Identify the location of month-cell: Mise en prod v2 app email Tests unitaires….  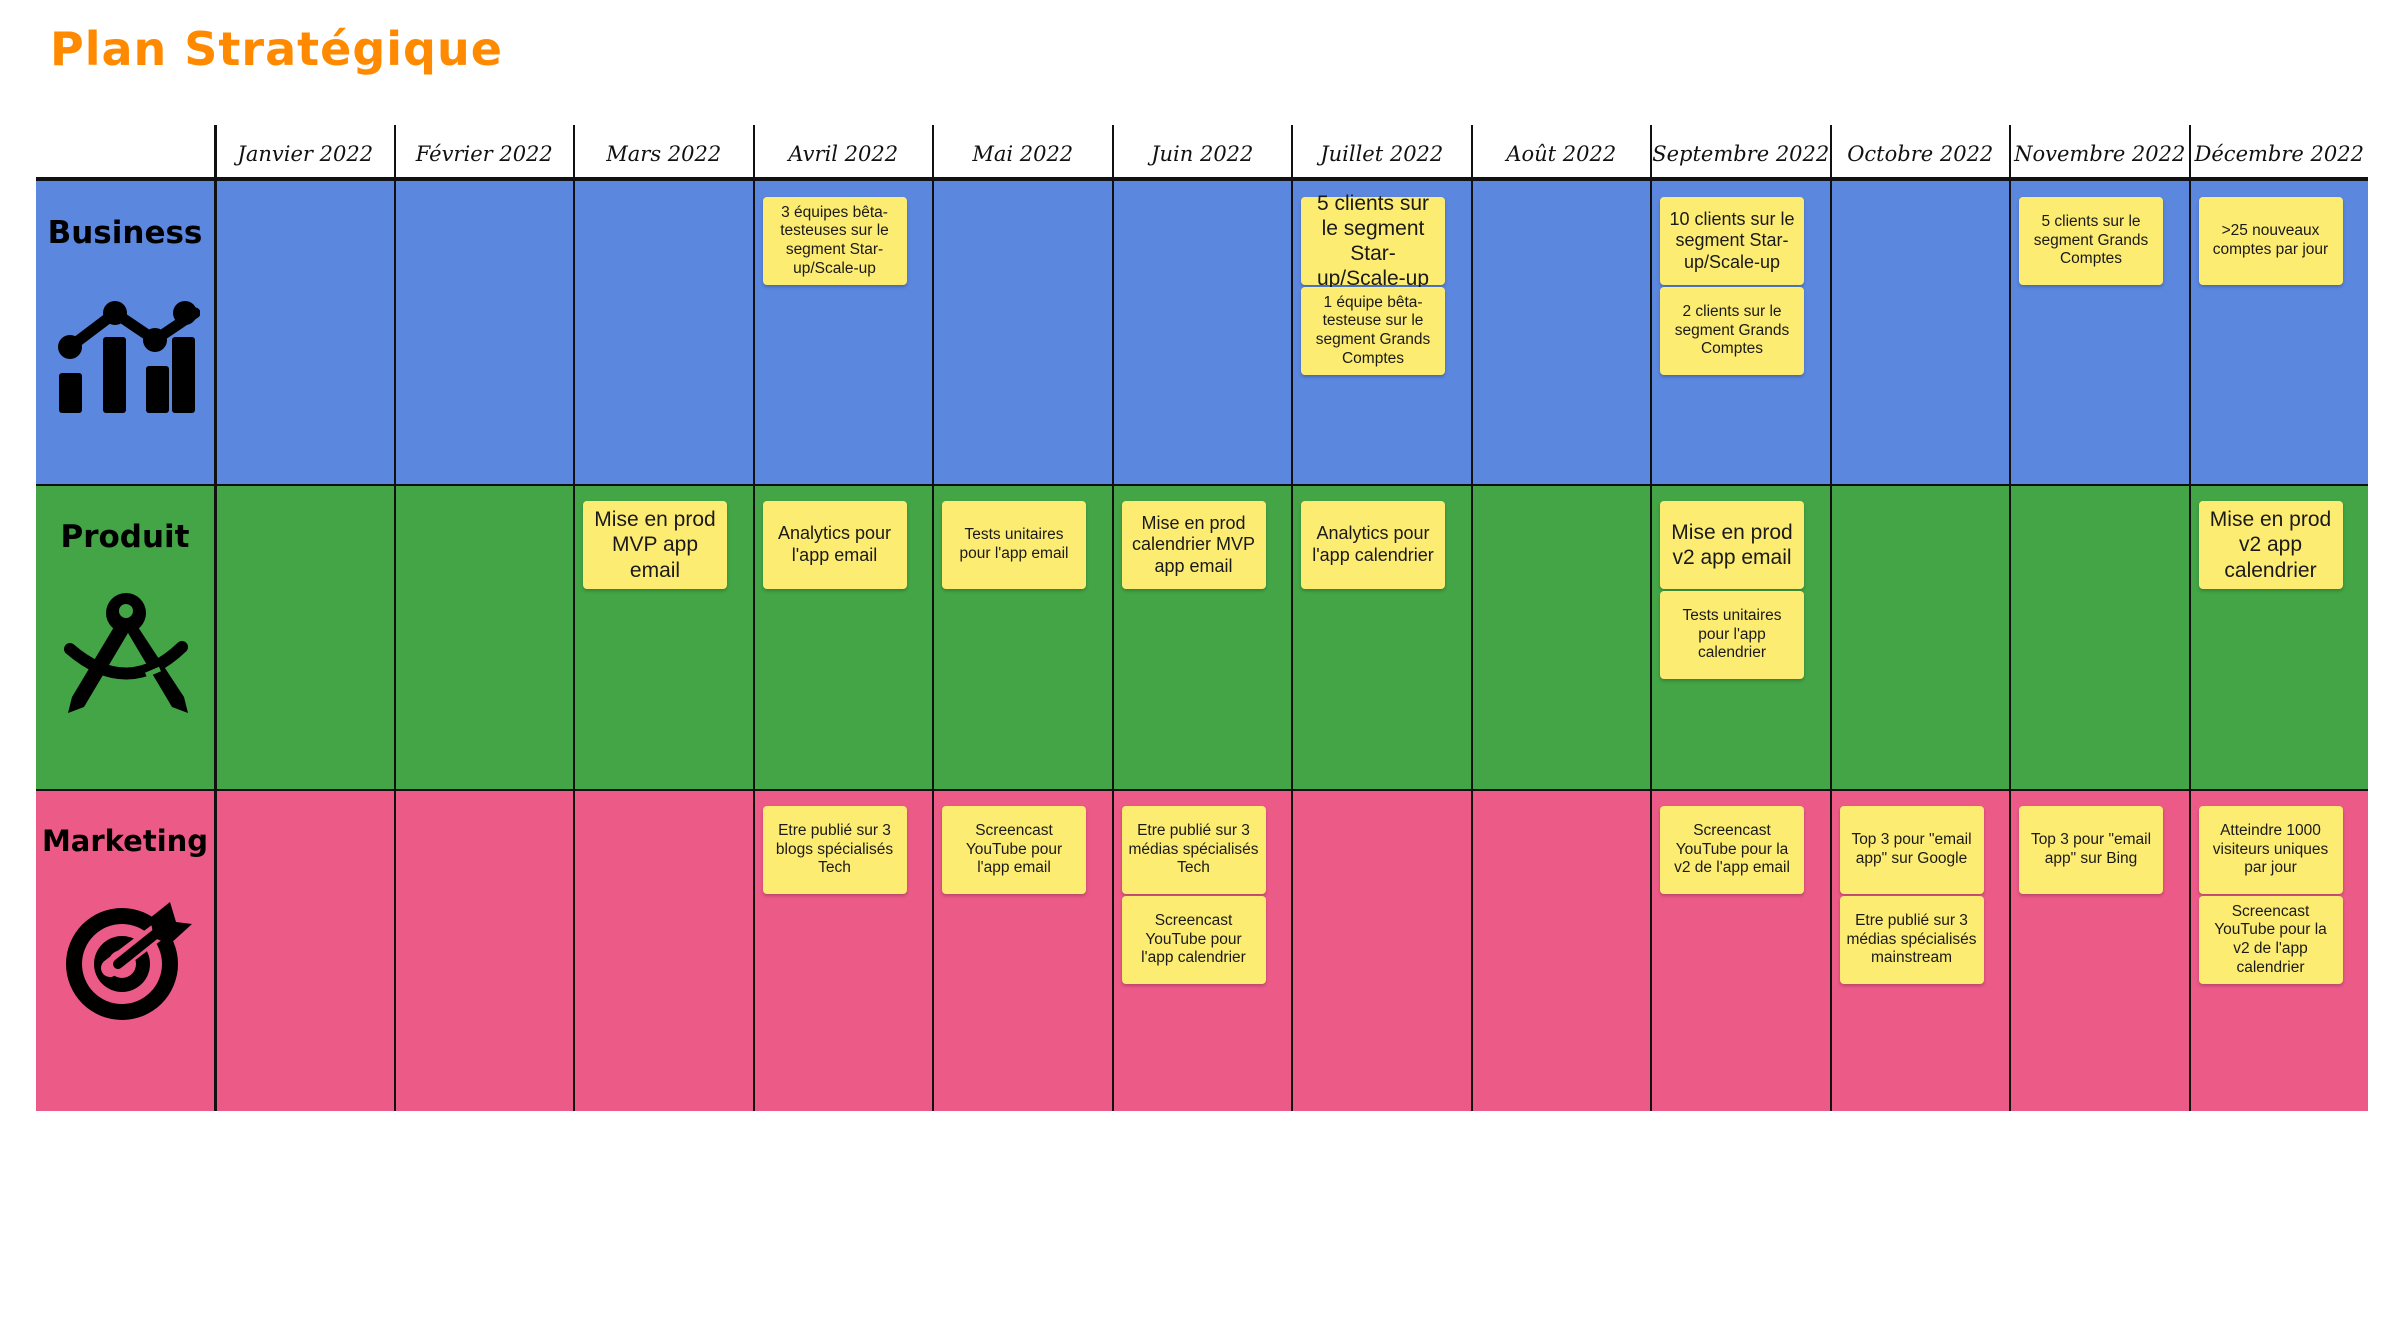
(1740, 637).